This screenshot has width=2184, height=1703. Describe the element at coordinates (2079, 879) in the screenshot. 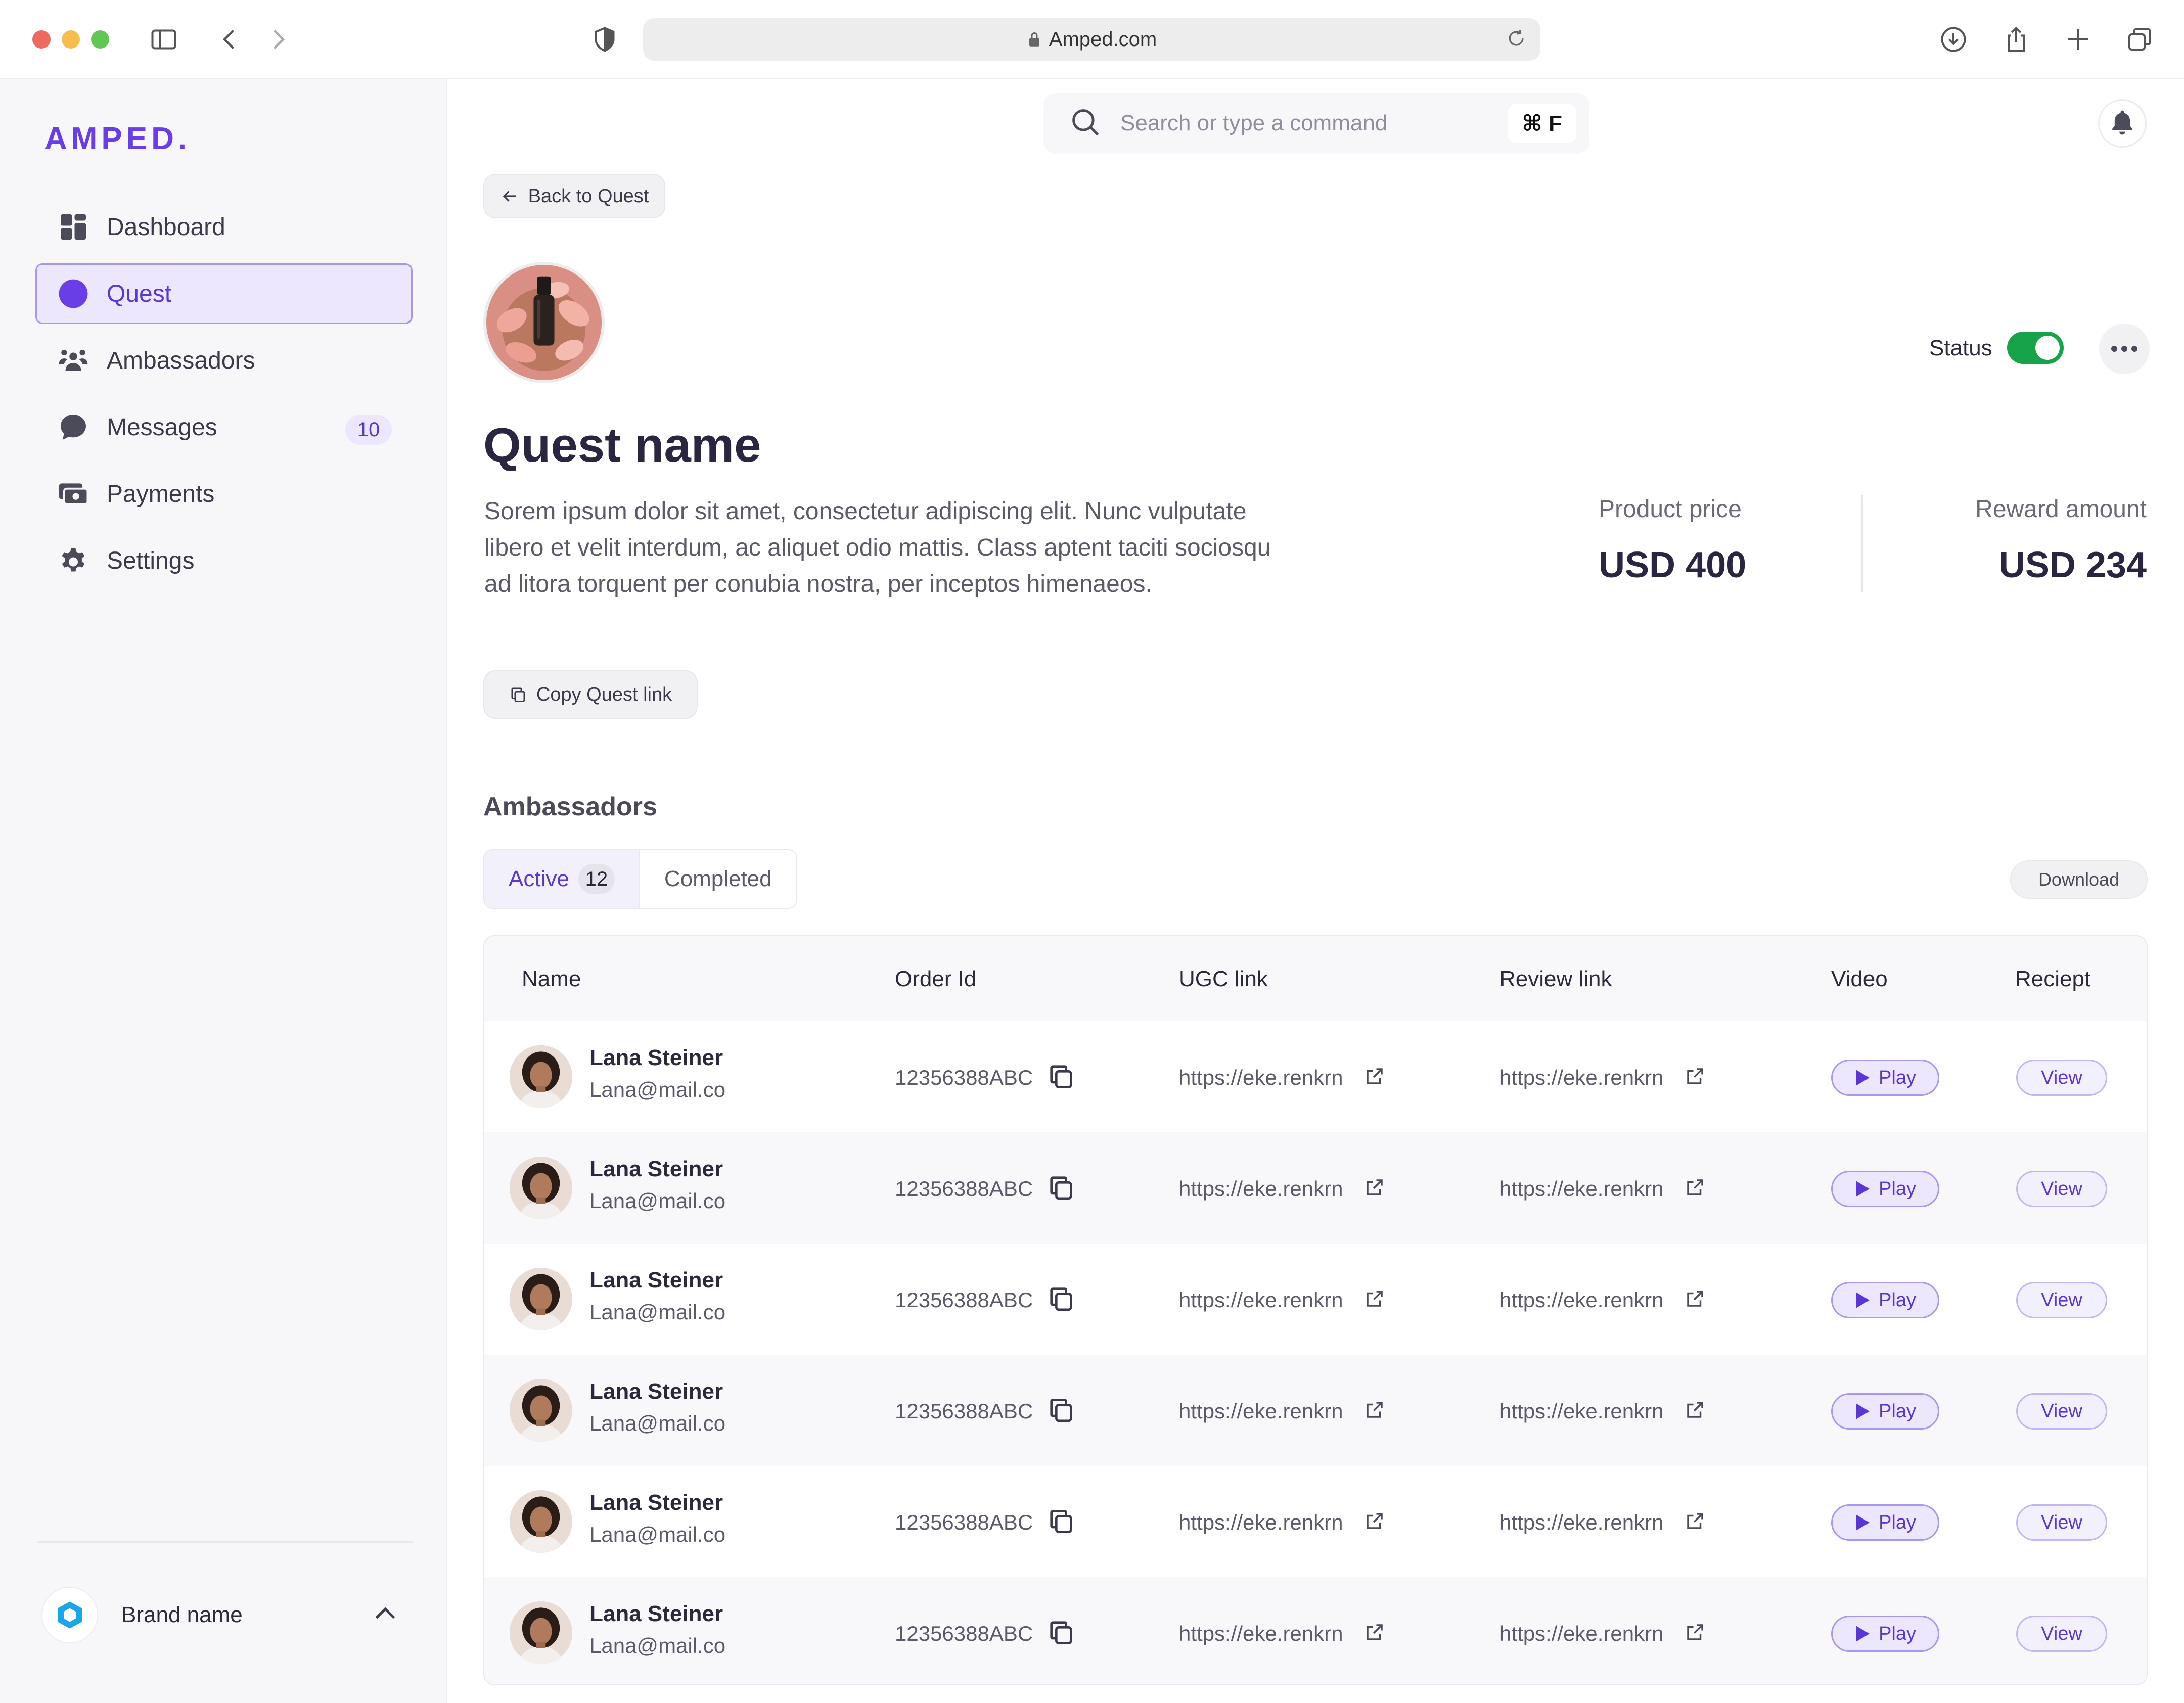

I see `download-button: Download` at that location.